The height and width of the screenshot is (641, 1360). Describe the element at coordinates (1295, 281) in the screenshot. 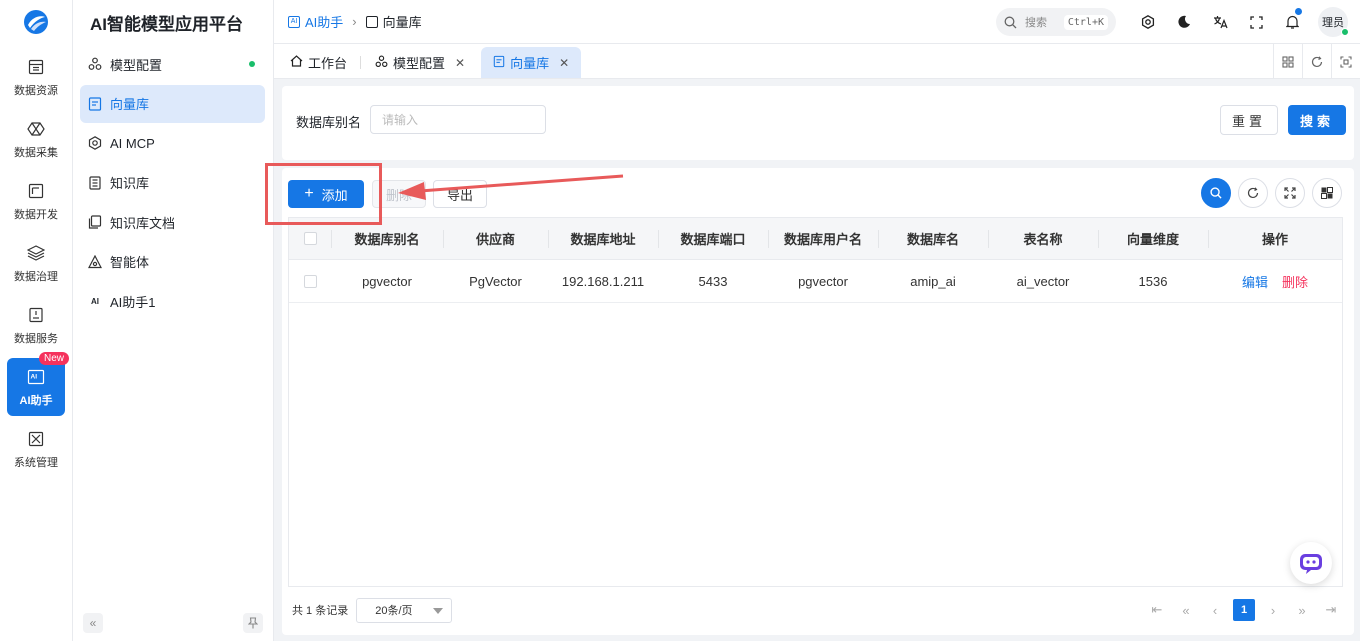

I see `delete-link: 删除` at that location.